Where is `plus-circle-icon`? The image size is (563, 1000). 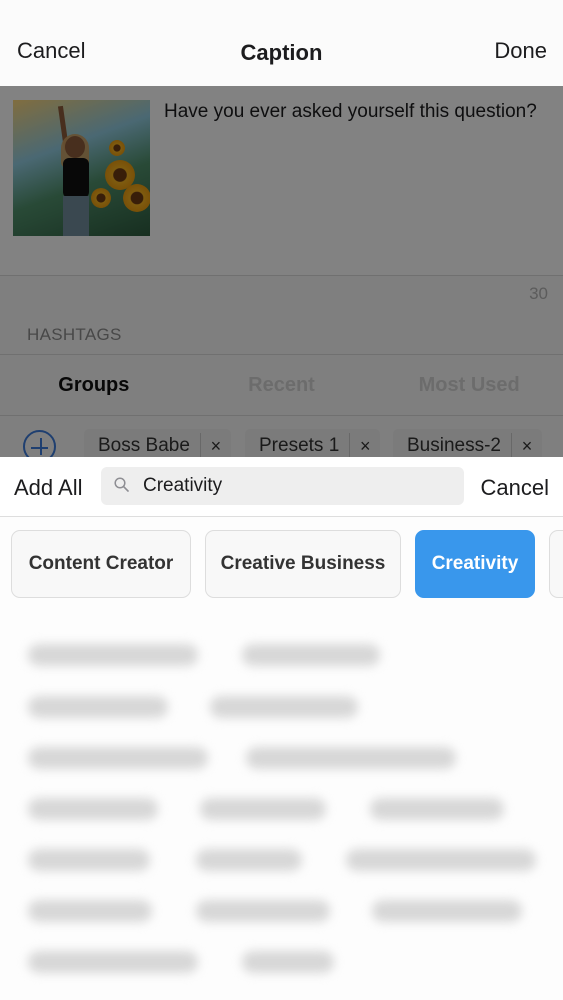
plus-circle-icon is located at coordinates (39, 443).